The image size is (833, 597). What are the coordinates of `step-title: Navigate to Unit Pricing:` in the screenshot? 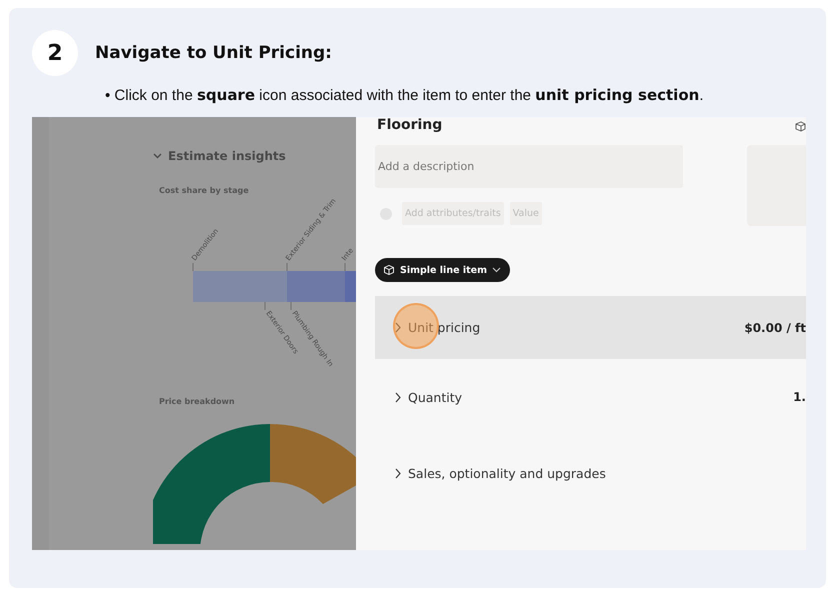 It's located at (213, 53).